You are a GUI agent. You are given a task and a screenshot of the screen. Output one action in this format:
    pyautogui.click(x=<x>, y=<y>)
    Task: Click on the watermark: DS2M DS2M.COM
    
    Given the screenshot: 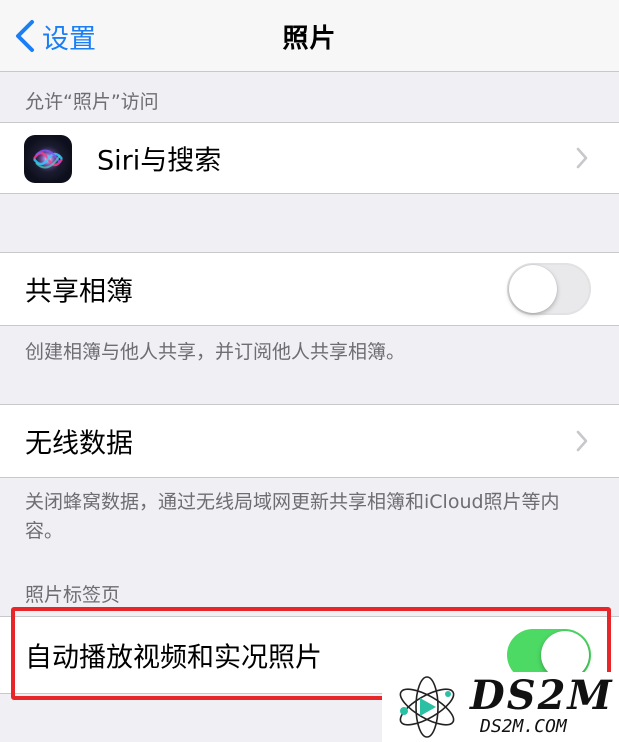 What is the action you would take?
    pyautogui.click(x=500, y=707)
    